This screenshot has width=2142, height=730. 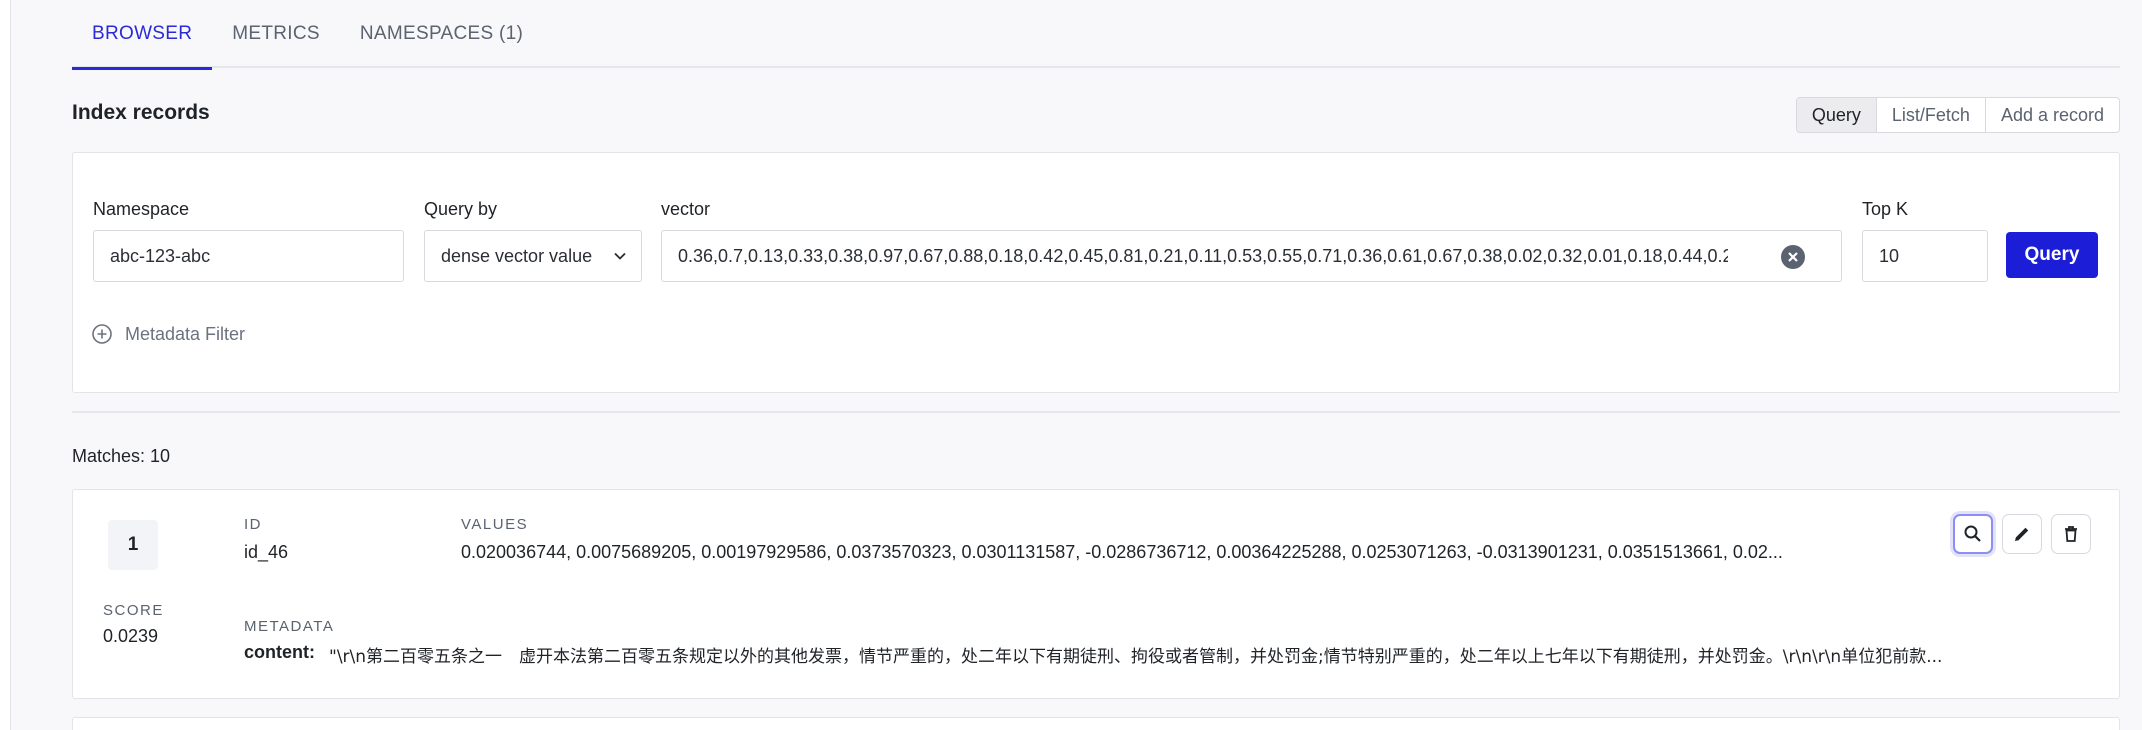 I want to click on tab-browser: BROWSER, so click(x=142, y=35).